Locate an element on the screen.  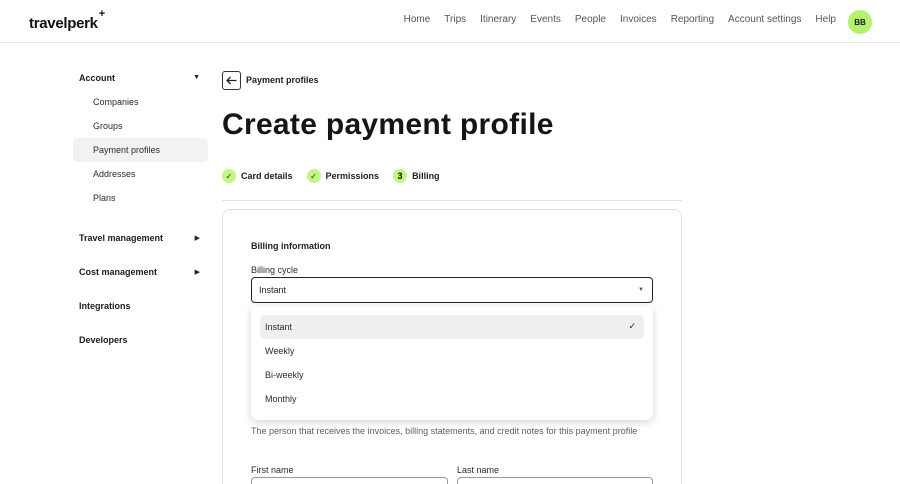
billing-cycle-select: Instant ▼ is located at coordinates (452, 290).